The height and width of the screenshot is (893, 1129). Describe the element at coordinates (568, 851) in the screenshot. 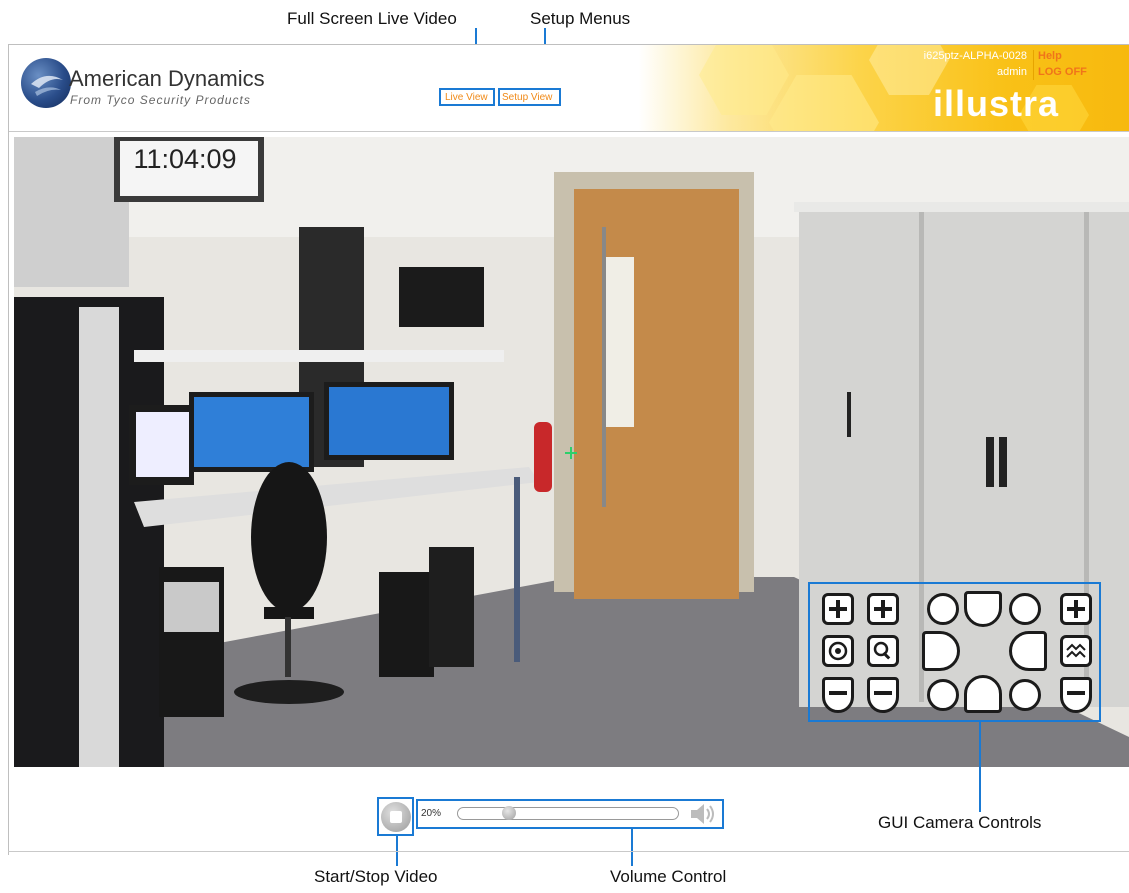

I see `footer-separator` at that location.